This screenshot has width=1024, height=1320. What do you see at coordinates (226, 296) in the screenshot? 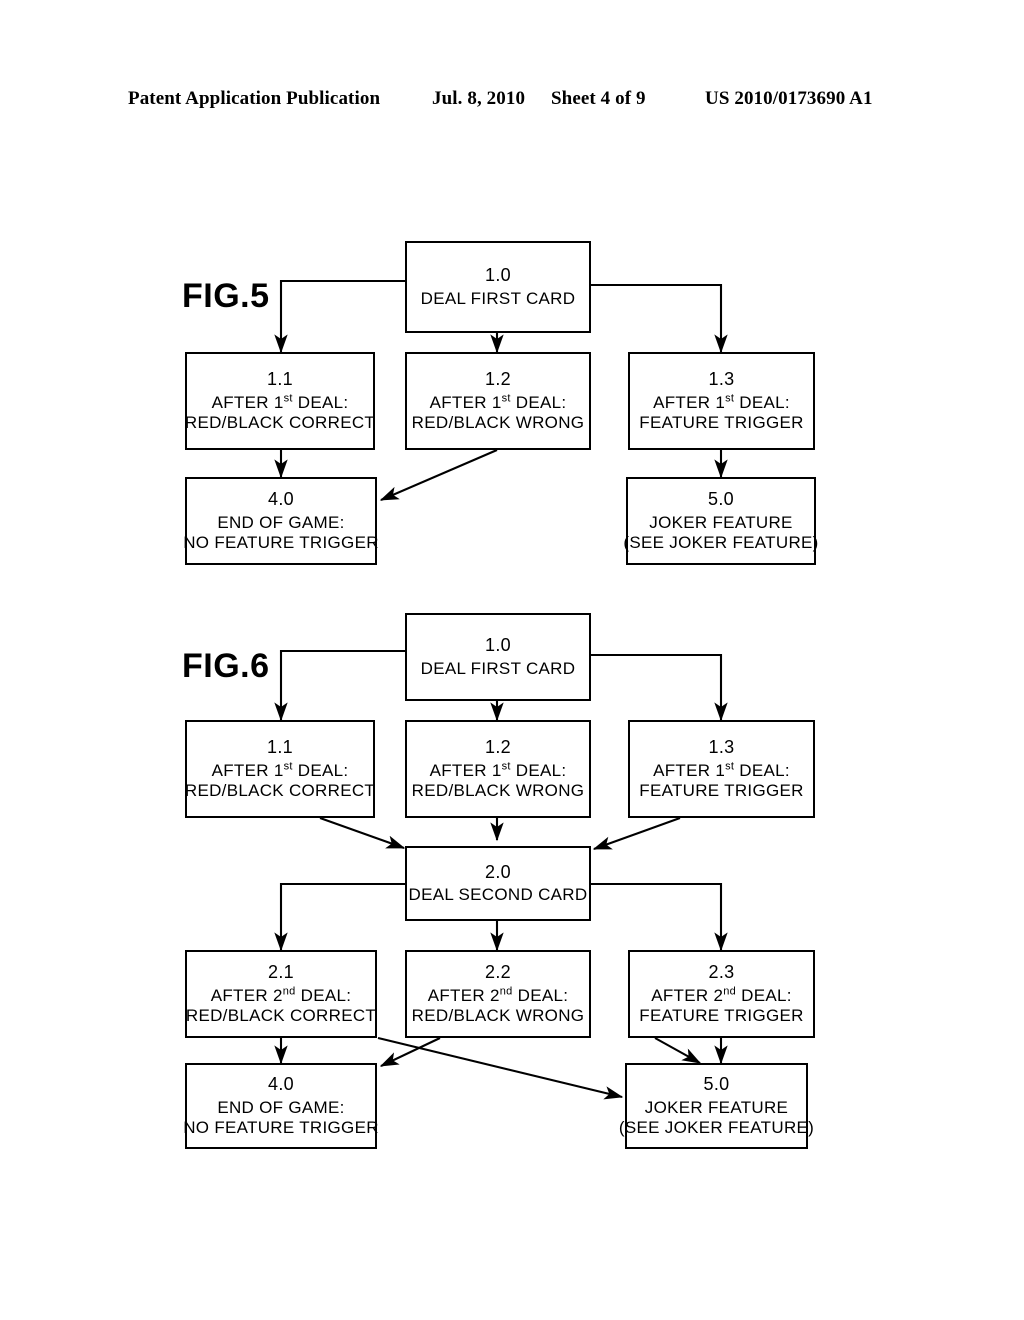
I see `figure-label-fig5: FIG.5` at bounding box center [226, 296].